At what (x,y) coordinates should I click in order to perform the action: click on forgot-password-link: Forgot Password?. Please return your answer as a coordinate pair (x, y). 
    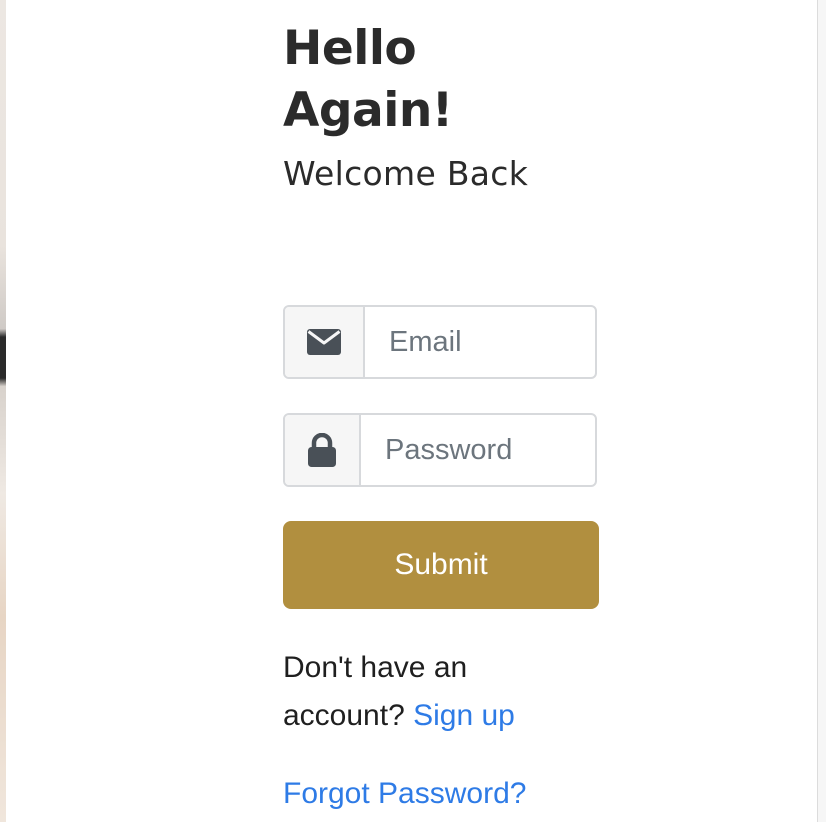
    Looking at the image, I should click on (404, 794).